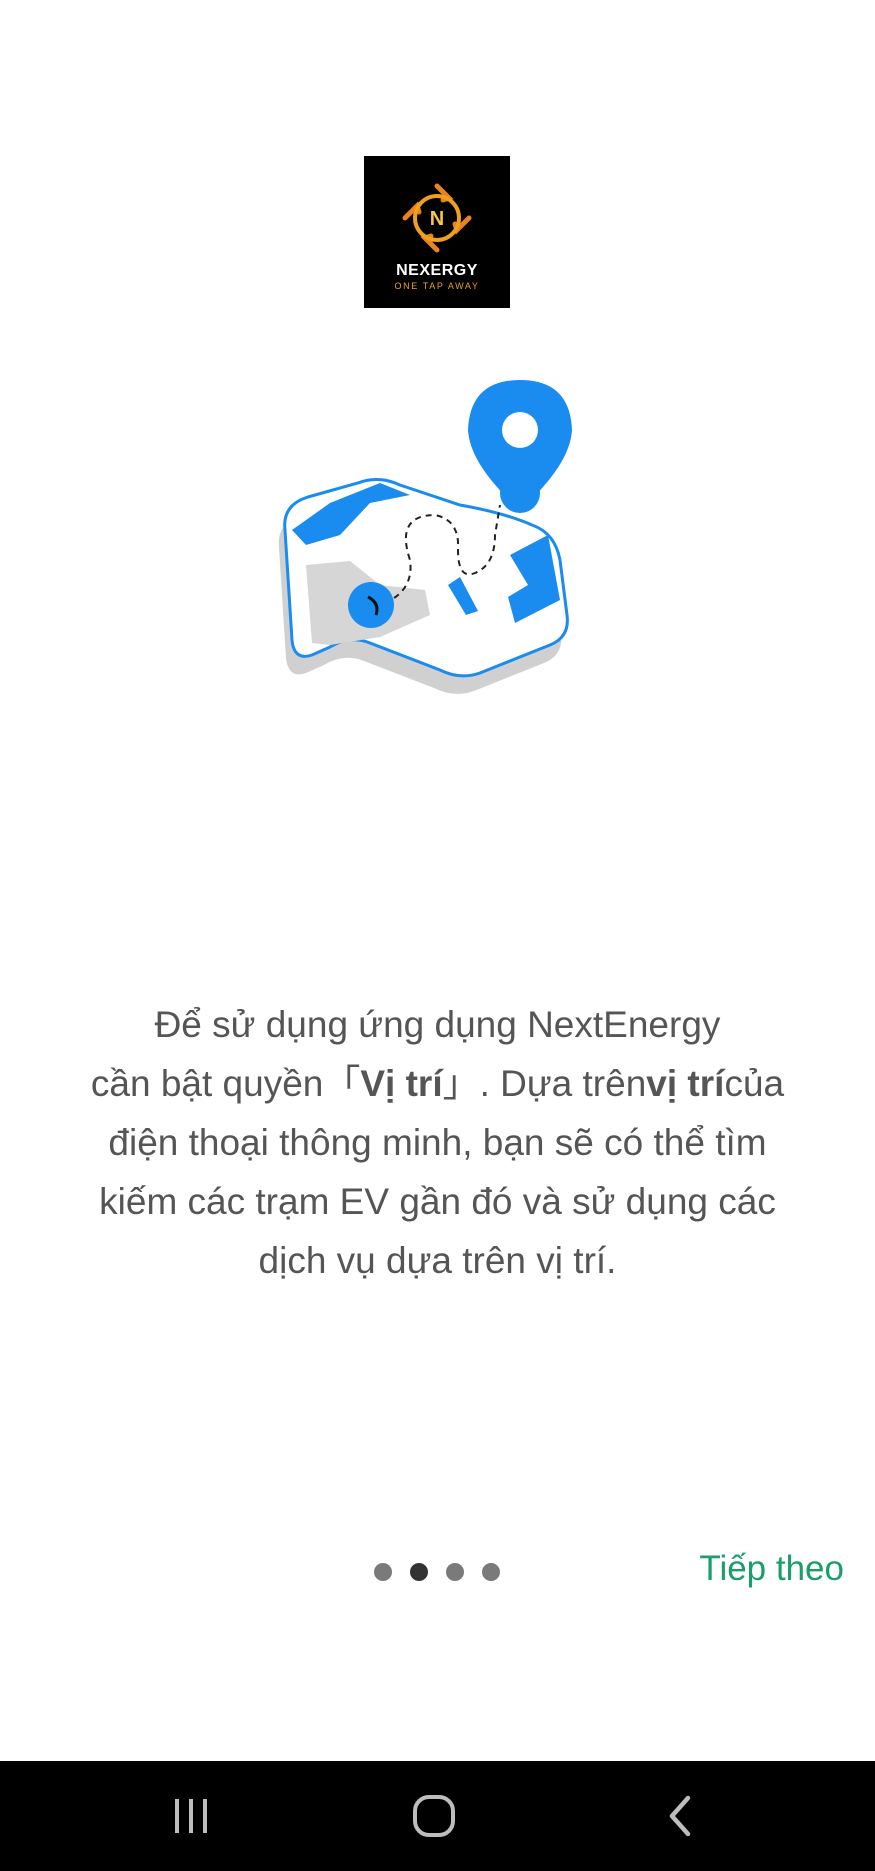 The width and height of the screenshot is (875, 1871). What do you see at coordinates (437, 1260) in the screenshot?
I see `message-line-5: dịch vụ dựa trên vị trí.` at bounding box center [437, 1260].